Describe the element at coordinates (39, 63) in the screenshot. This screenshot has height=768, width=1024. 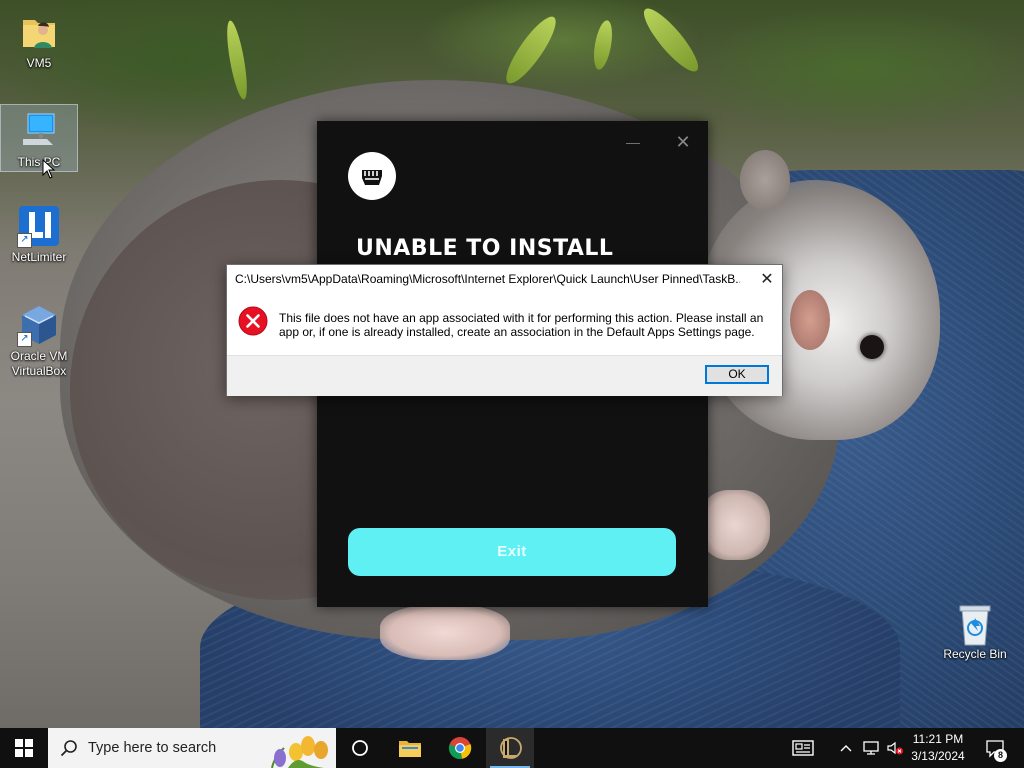
I see `desktop-icon-label: VM5` at that location.